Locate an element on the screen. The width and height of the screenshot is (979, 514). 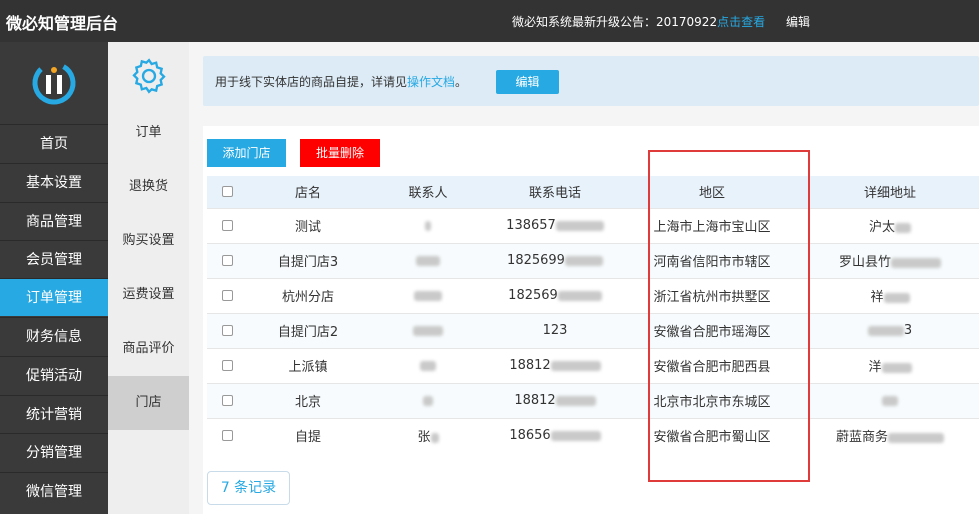
table-row: 杭州分店 182569 浙江省杭州市拱墅区 祥 is located at coordinates (593, 295).